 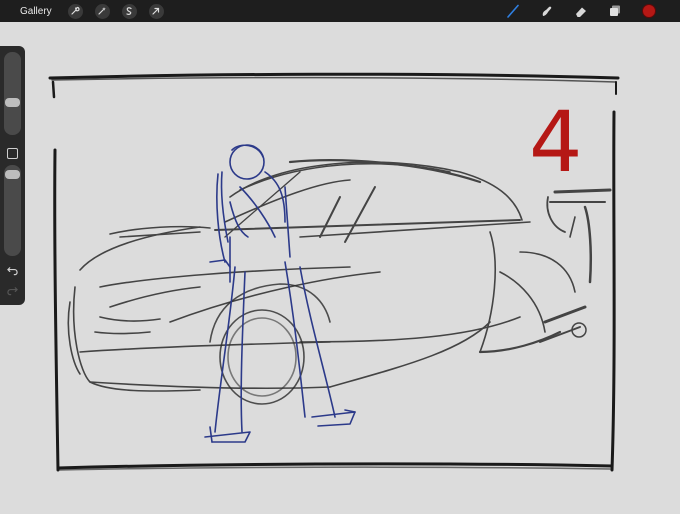 I want to click on top-toolbar: Gallery, so click(x=340, y=11).